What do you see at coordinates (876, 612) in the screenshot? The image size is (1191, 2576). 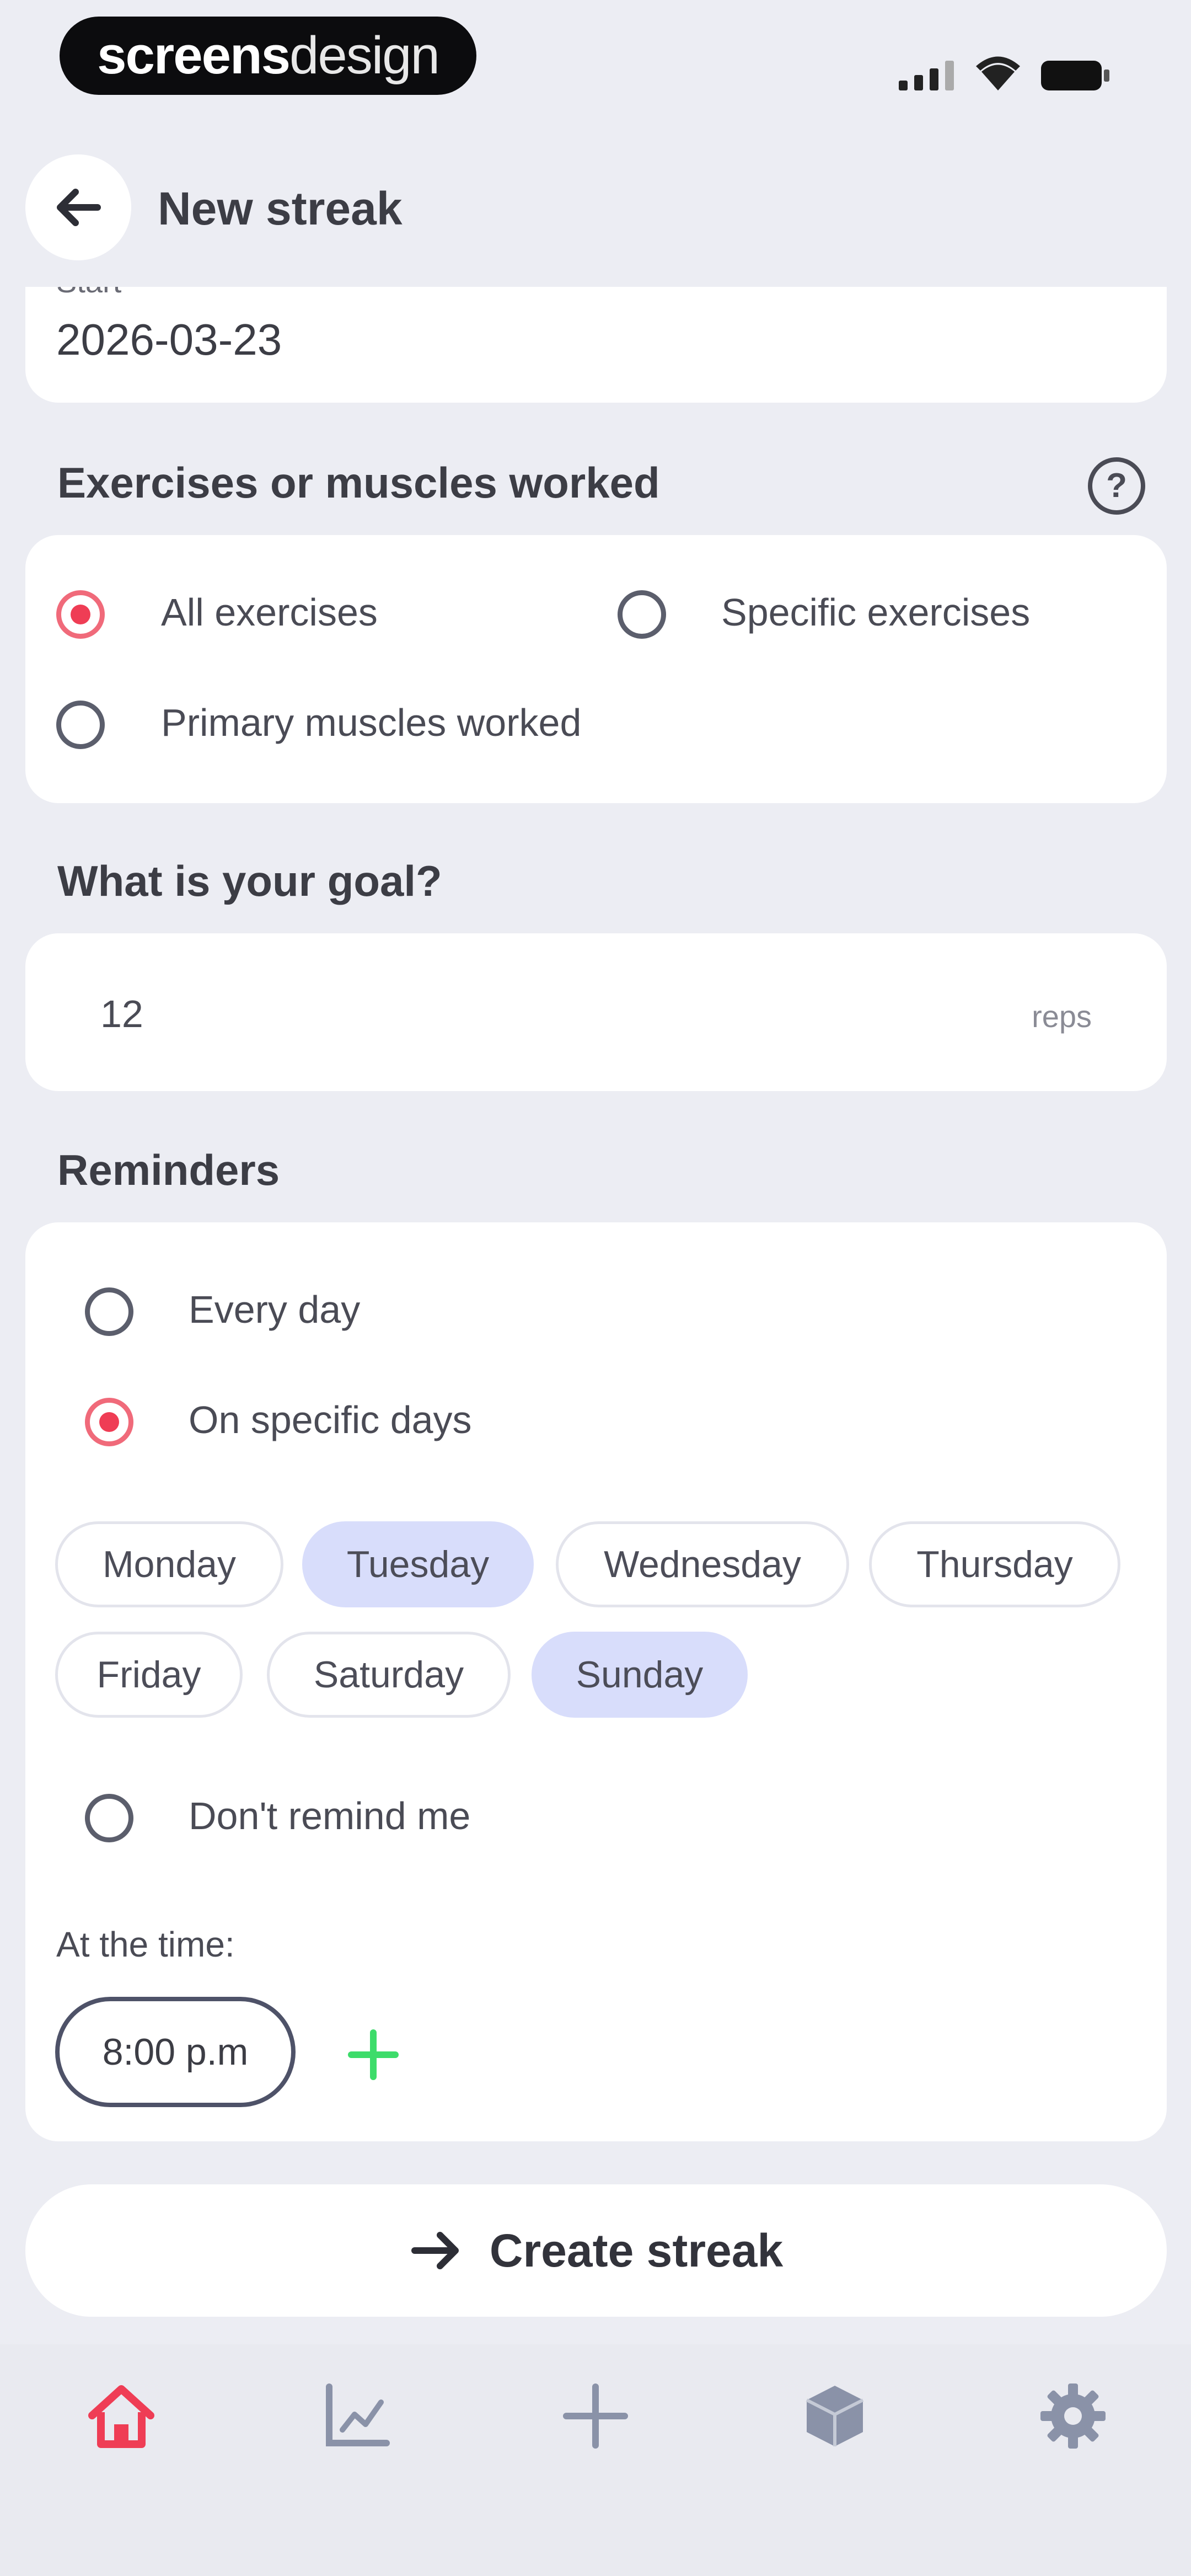 I see `option-label: Specific exercises` at bounding box center [876, 612].